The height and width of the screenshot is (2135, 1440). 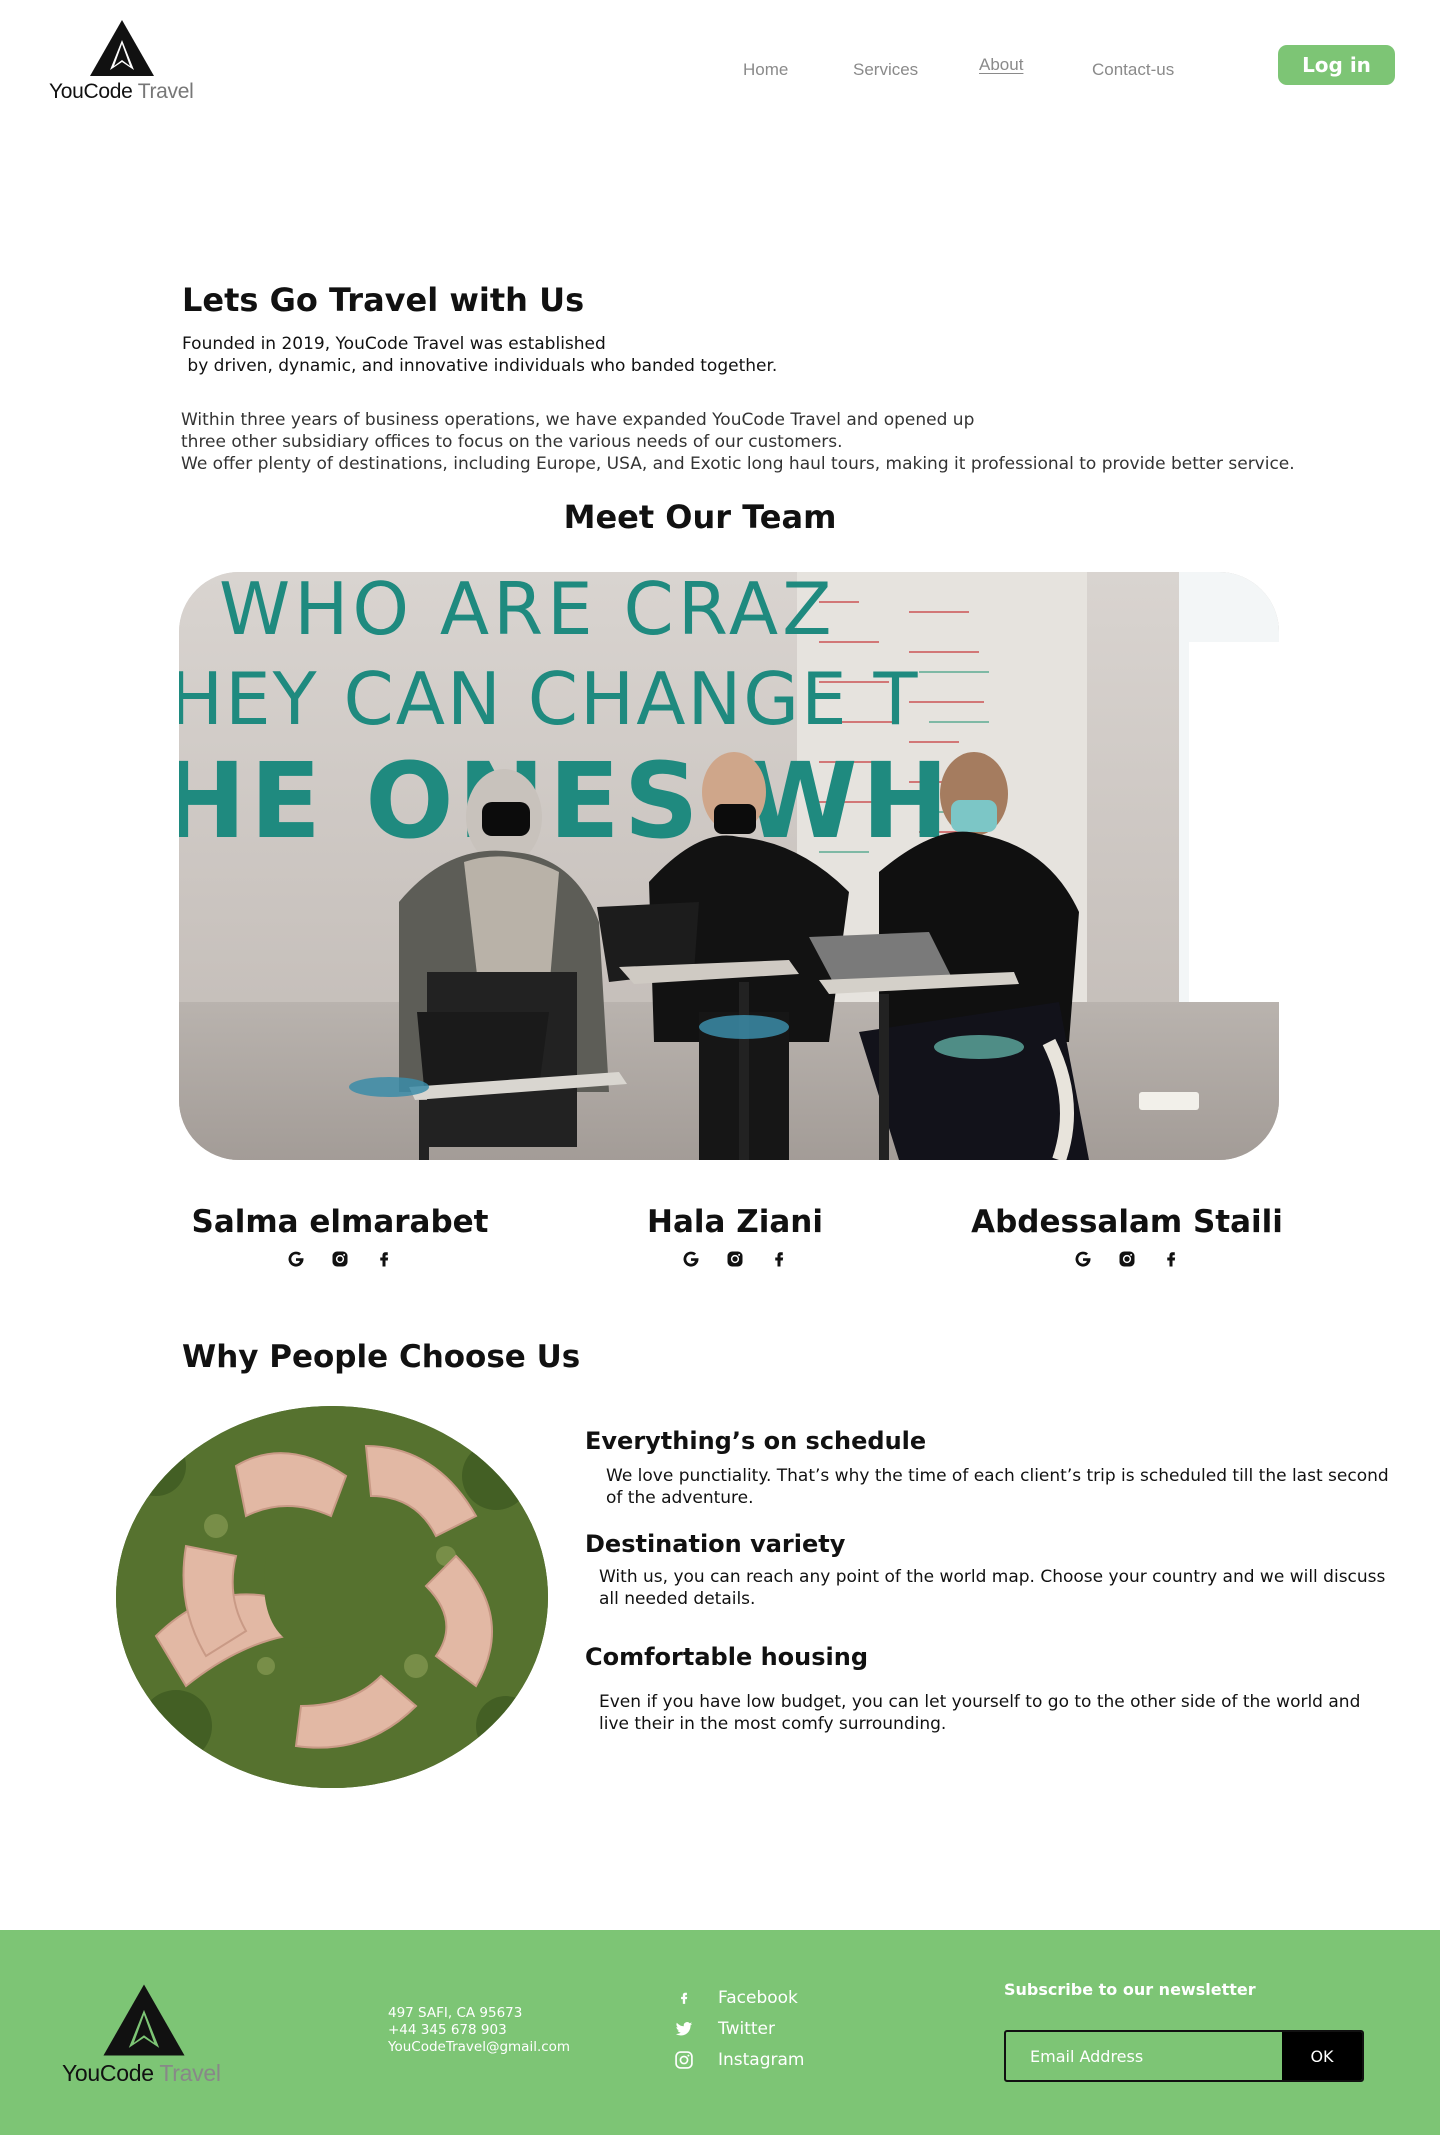 I want to click on logo-text: YouCode Travel, so click(x=121, y=92).